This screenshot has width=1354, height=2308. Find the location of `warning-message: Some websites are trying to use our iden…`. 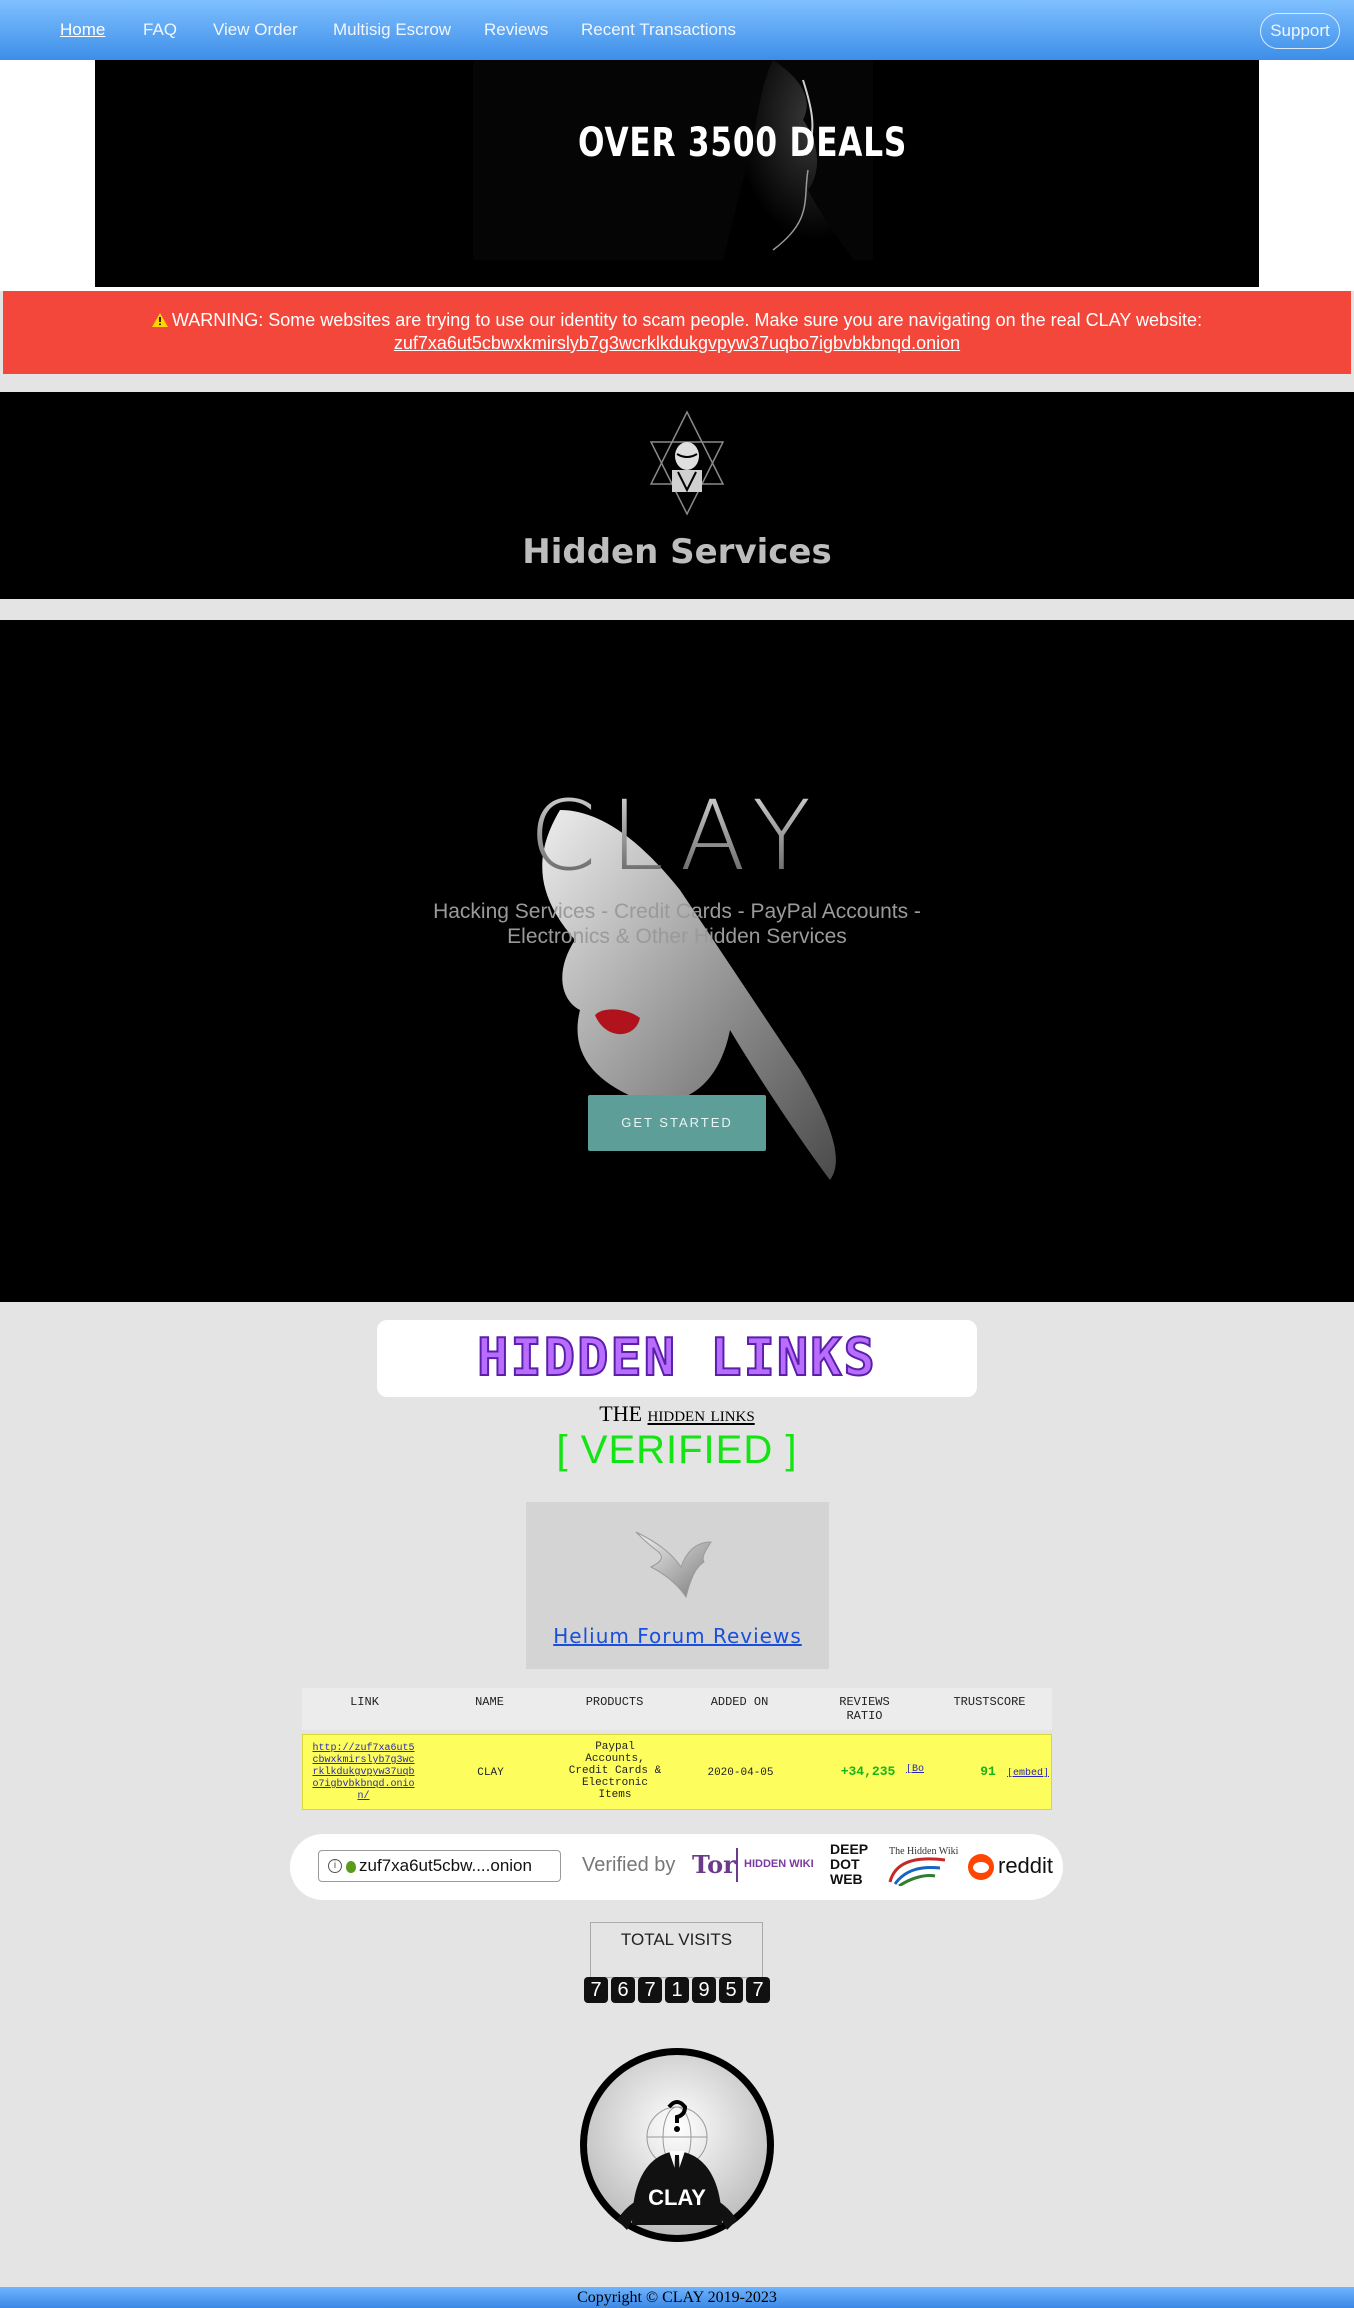

warning-message: Some websites are trying to use our iden… is located at coordinates (733, 320).